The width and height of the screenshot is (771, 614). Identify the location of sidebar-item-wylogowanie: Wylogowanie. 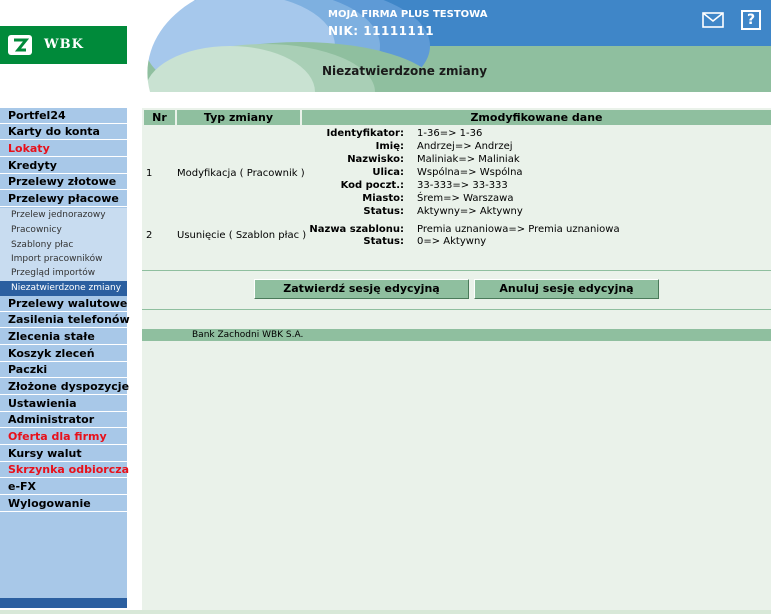
(63, 504).